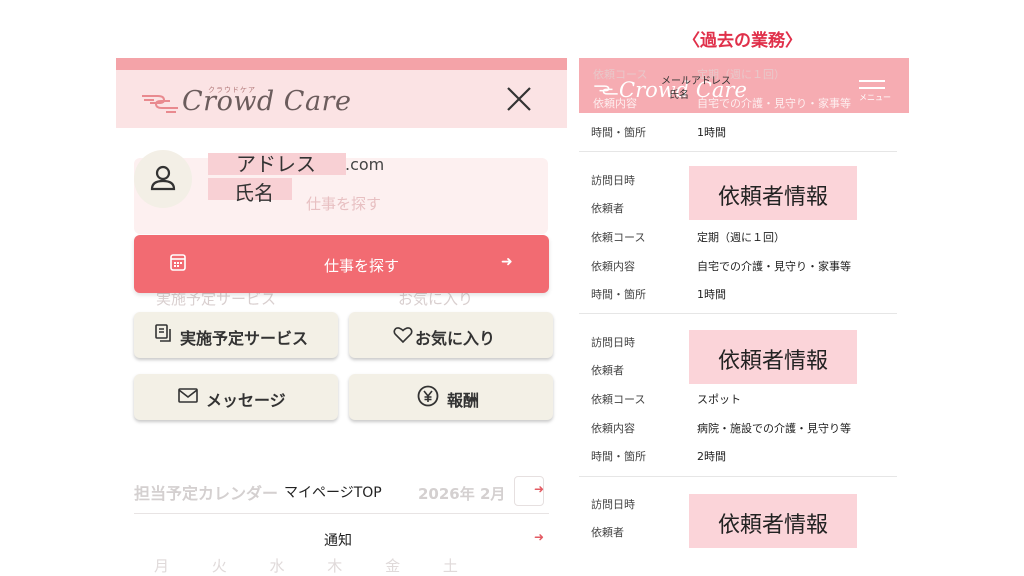  I want to click on top-strip, so click(341, 64).